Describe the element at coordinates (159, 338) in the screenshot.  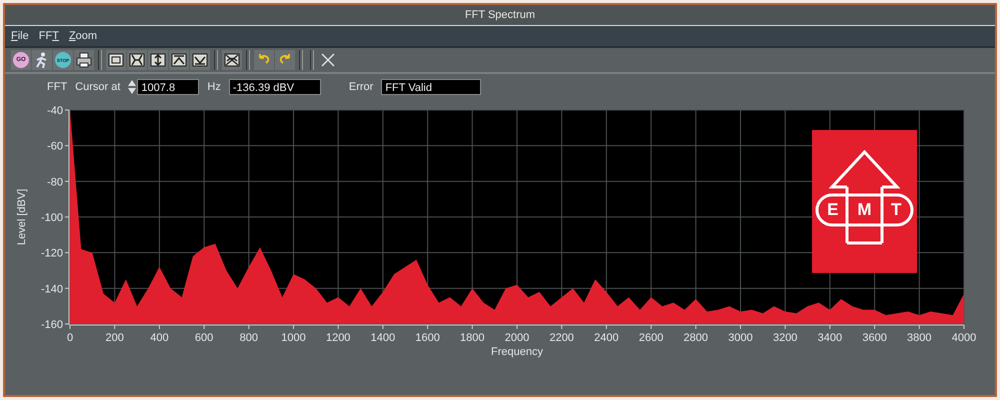
I see `x-tick-label: 400` at that location.